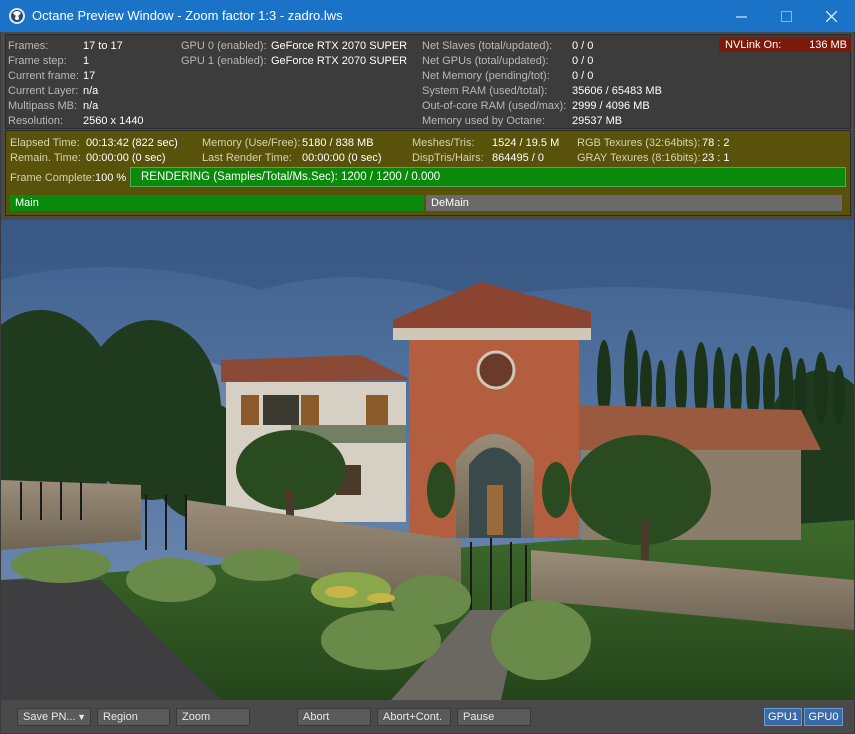  Describe the element at coordinates (111, 178) in the screenshot. I see `frame-complete-value: 100 %` at that location.